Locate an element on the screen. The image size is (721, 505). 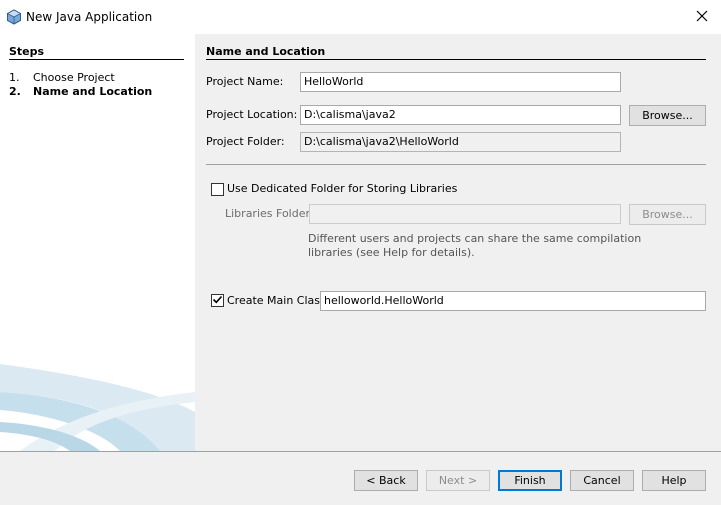
checkmark-icon is located at coordinates (217, 301).